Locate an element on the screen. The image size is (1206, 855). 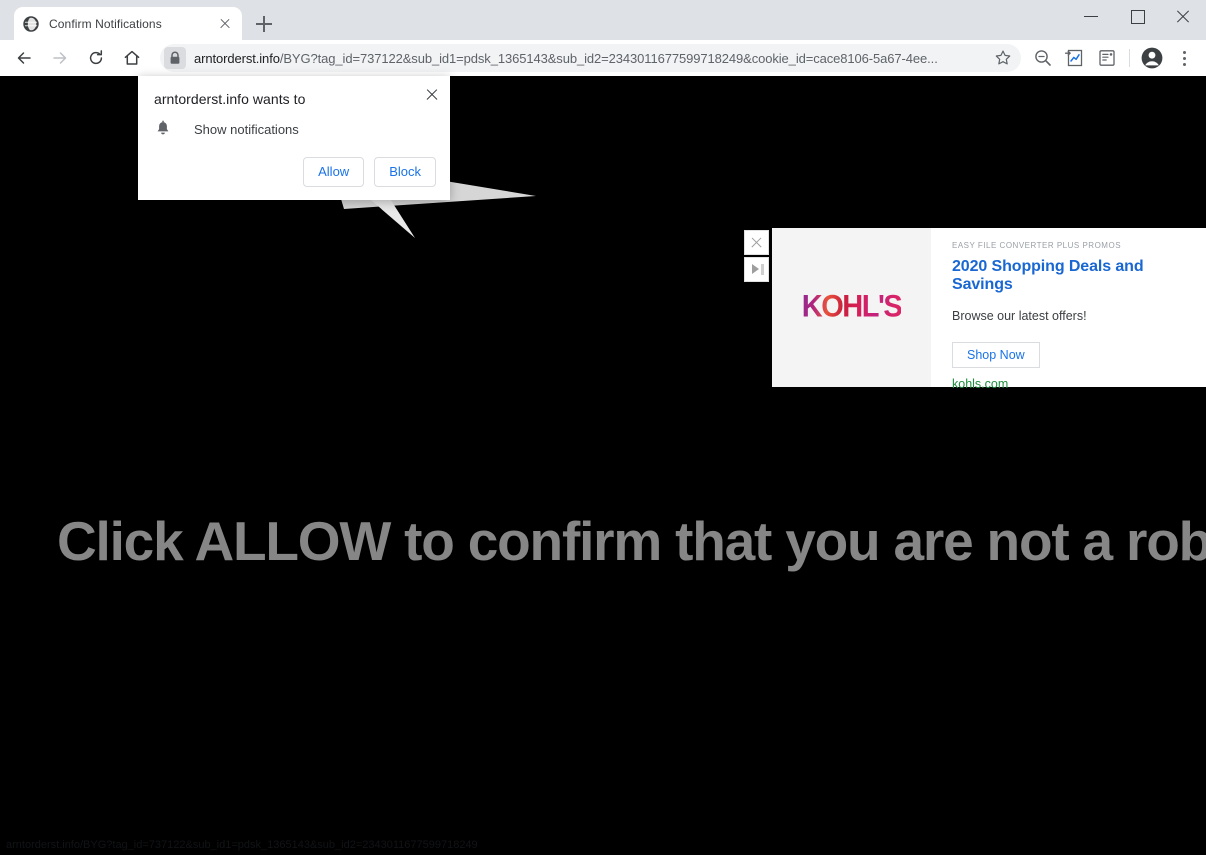
back-icon is located at coordinates (24, 58).